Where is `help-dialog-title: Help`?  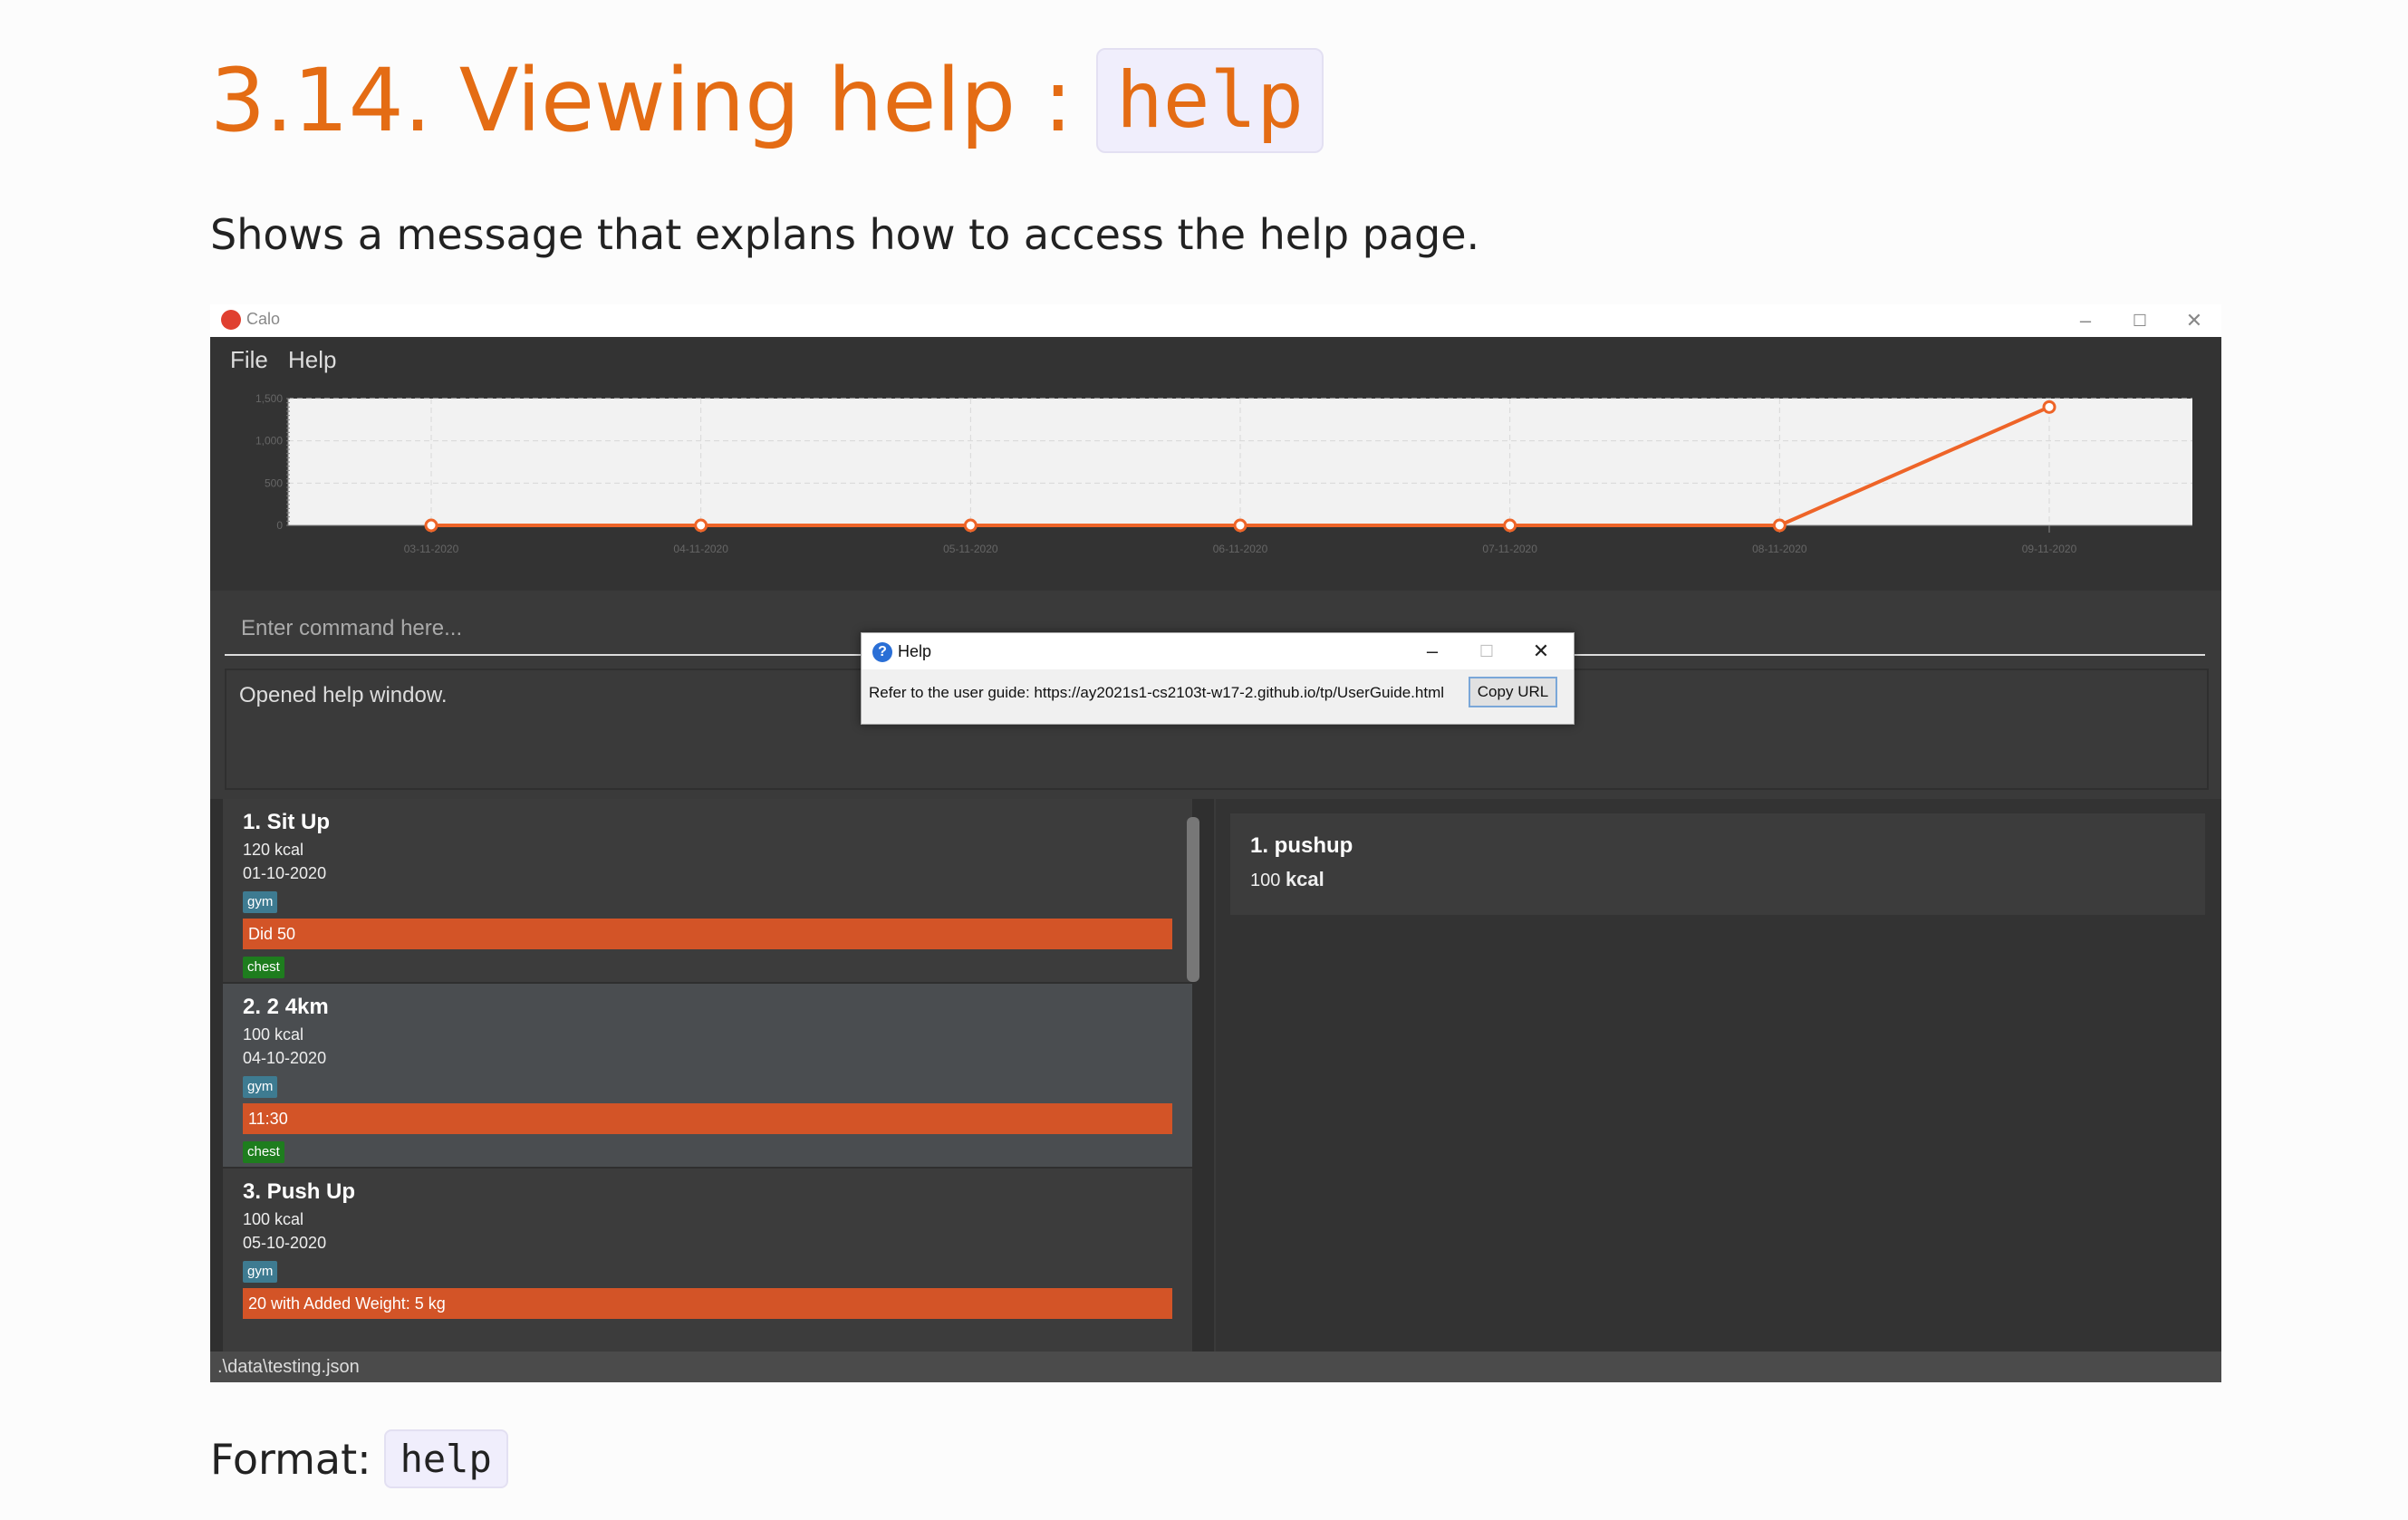 help-dialog-title: Help is located at coordinates (915, 651).